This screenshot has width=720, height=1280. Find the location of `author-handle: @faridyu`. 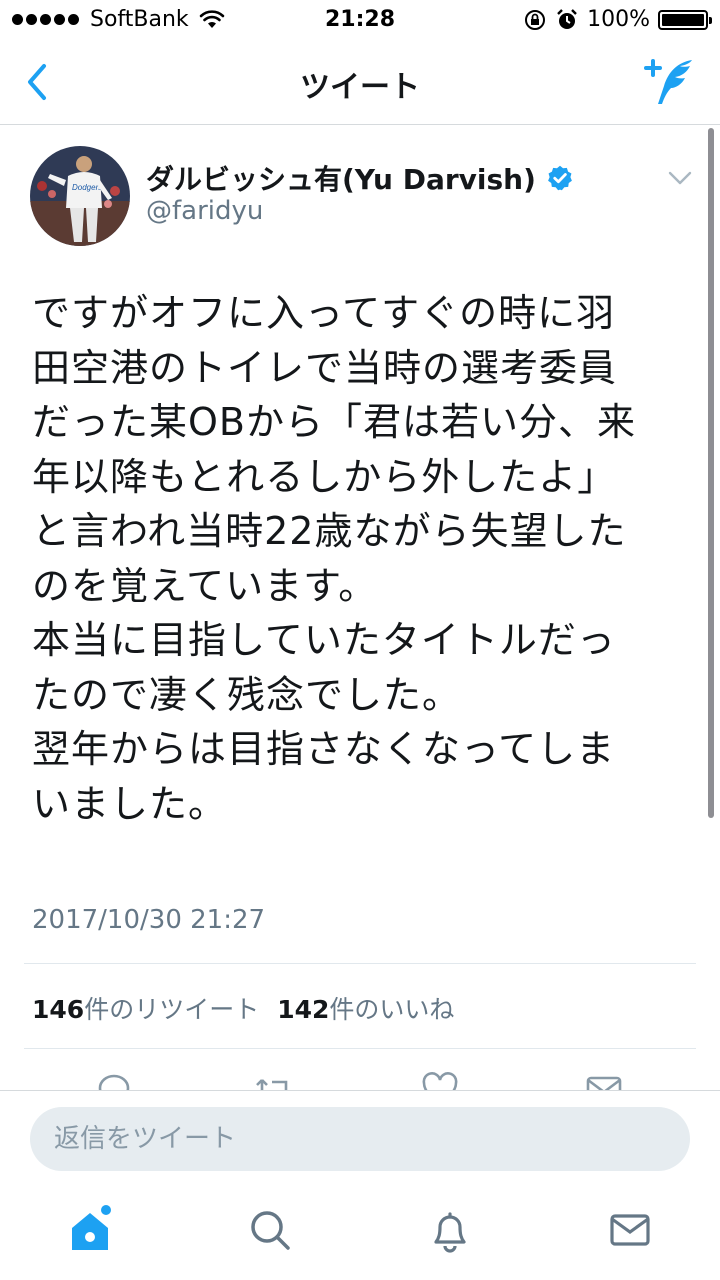

author-handle: @faridyu is located at coordinates (204, 211).